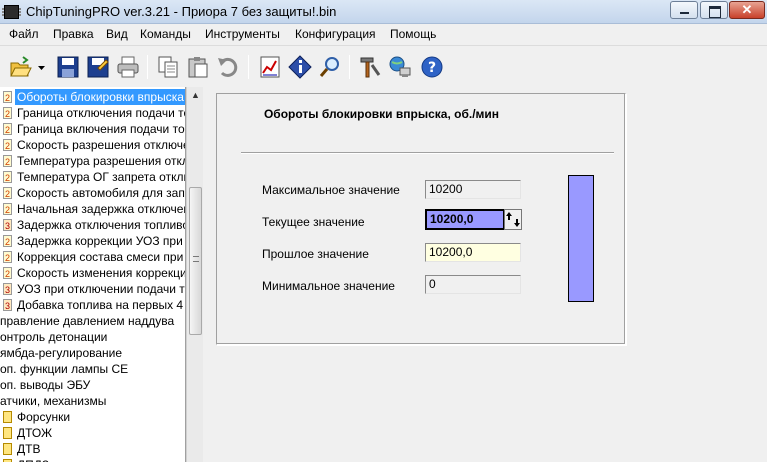 The height and width of the screenshot is (462, 767). I want to click on tree-item: ДПДЗ, so click(92, 459).